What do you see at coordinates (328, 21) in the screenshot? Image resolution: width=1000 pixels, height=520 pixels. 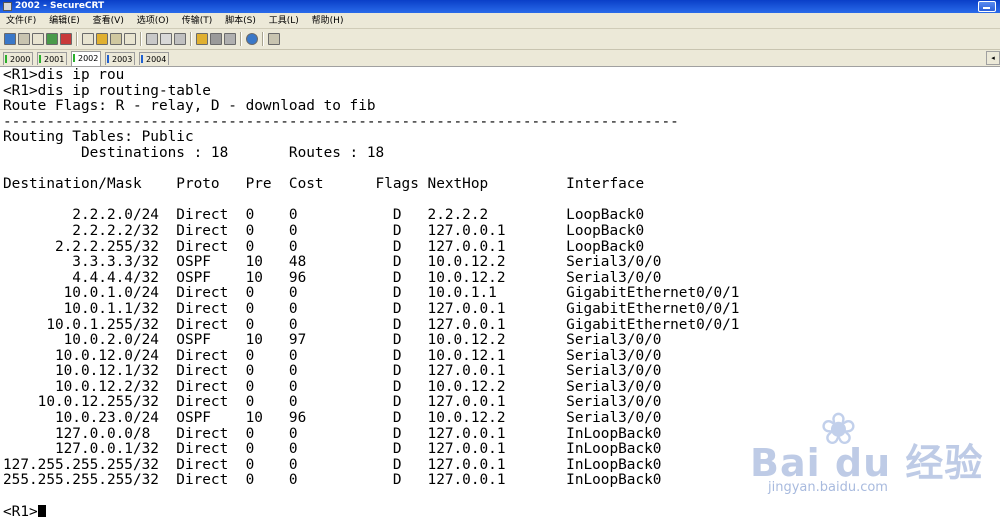 I see `menu-help: 帮助(H)` at bounding box center [328, 21].